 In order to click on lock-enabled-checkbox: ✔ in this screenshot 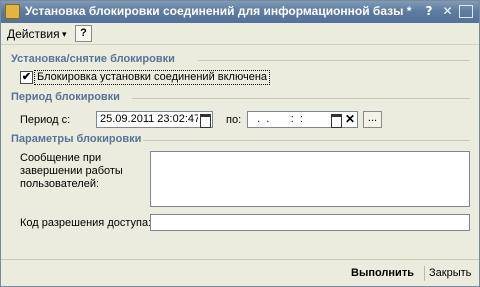, I will do `click(26, 77)`.